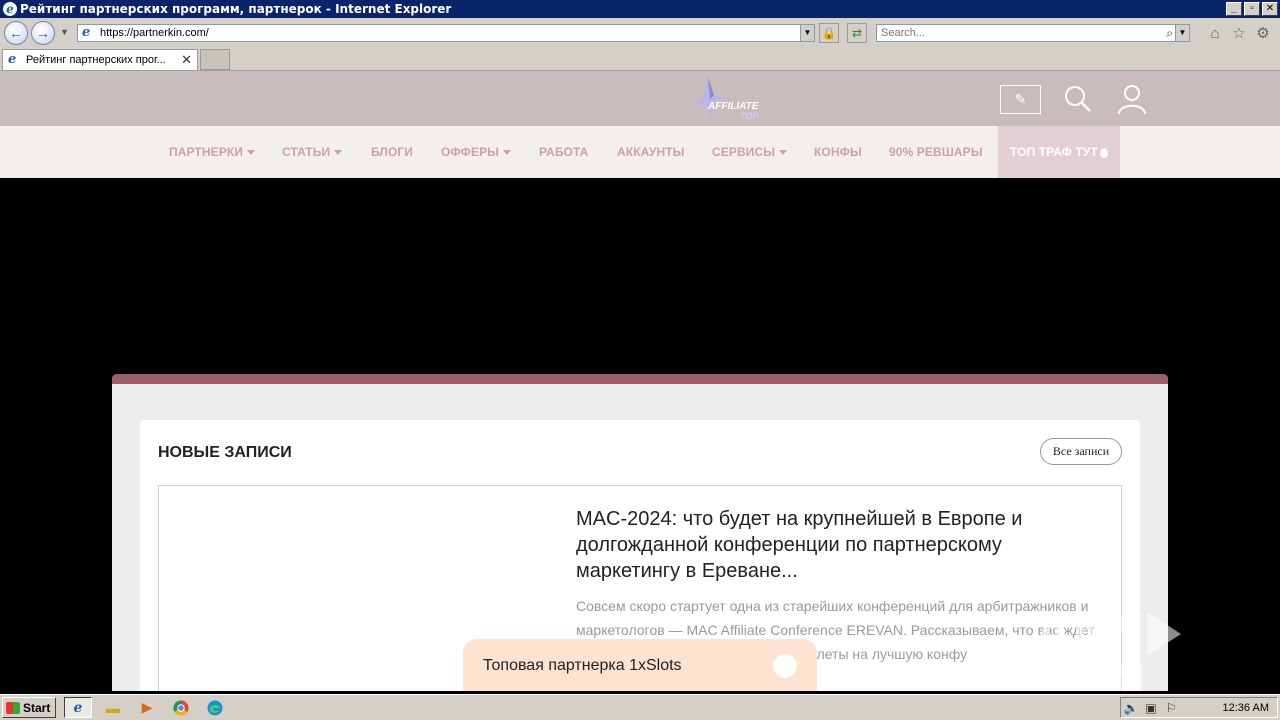 The width and height of the screenshot is (1280, 720). I want to click on refresh-button: ⇄, so click(857, 33).